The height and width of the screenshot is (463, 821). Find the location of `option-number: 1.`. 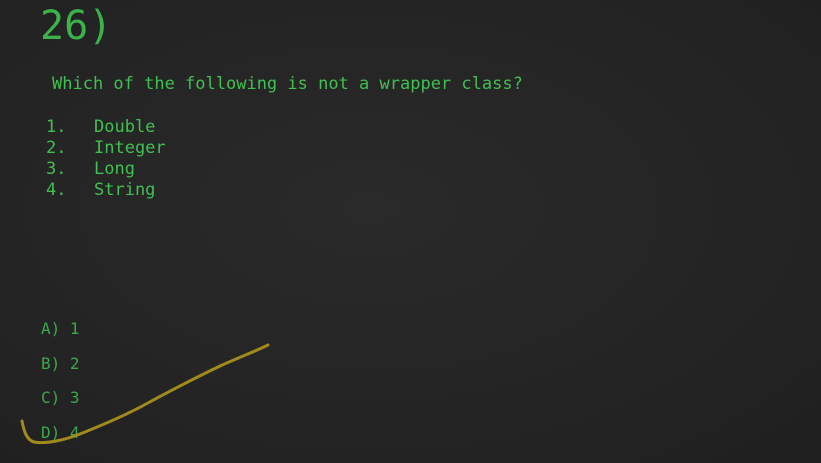

option-number: 1. is located at coordinates (56, 127).